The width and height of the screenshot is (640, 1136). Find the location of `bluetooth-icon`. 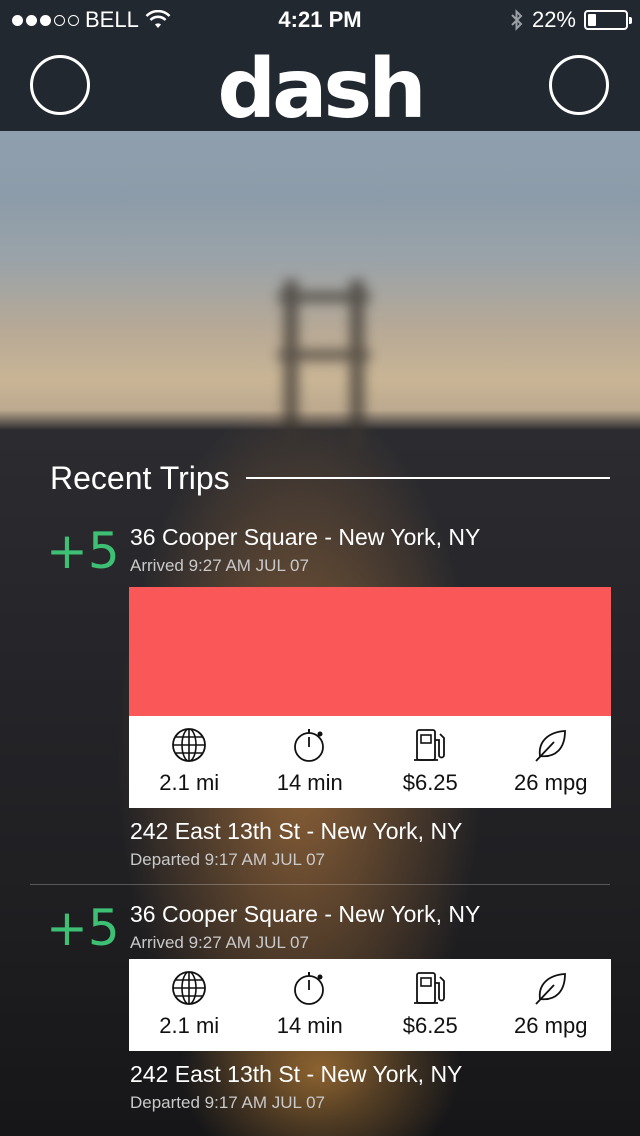

bluetooth-icon is located at coordinates (517, 20).